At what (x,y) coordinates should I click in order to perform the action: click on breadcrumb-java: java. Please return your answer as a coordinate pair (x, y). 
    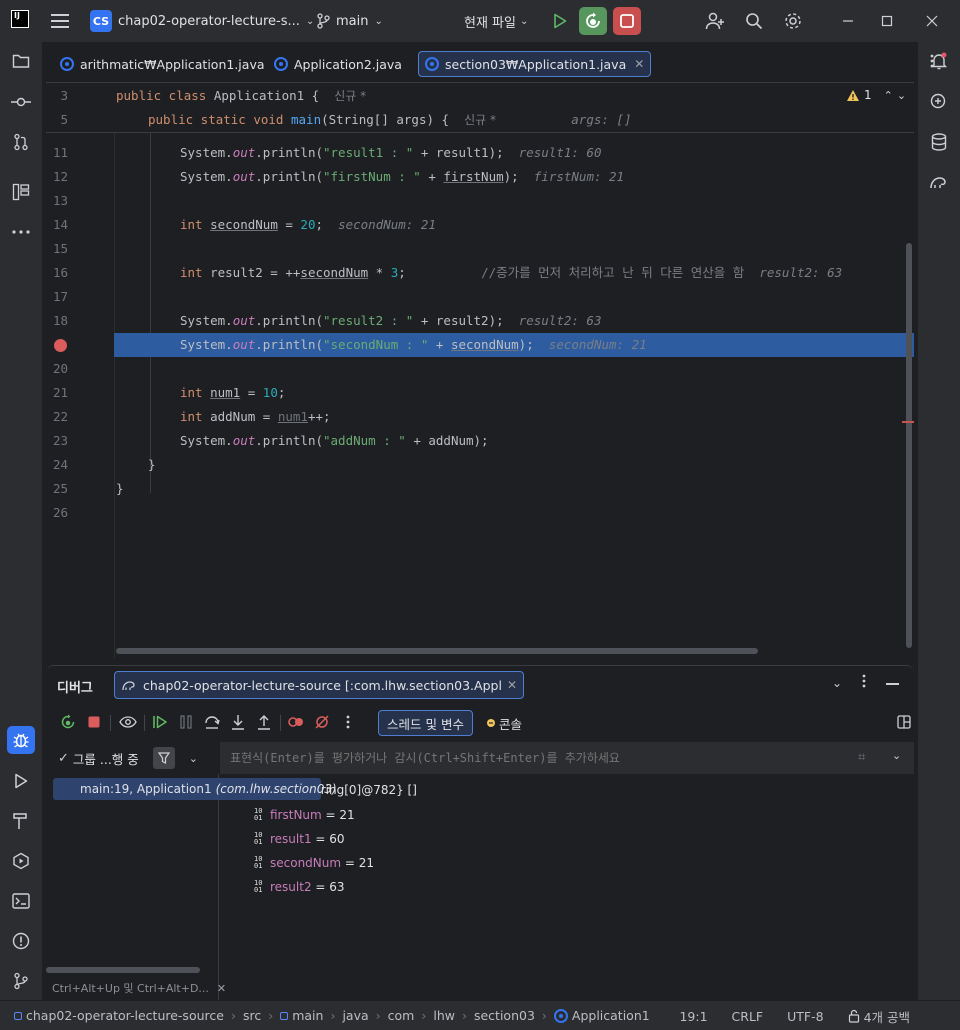
    Looking at the image, I should click on (355, 1015).